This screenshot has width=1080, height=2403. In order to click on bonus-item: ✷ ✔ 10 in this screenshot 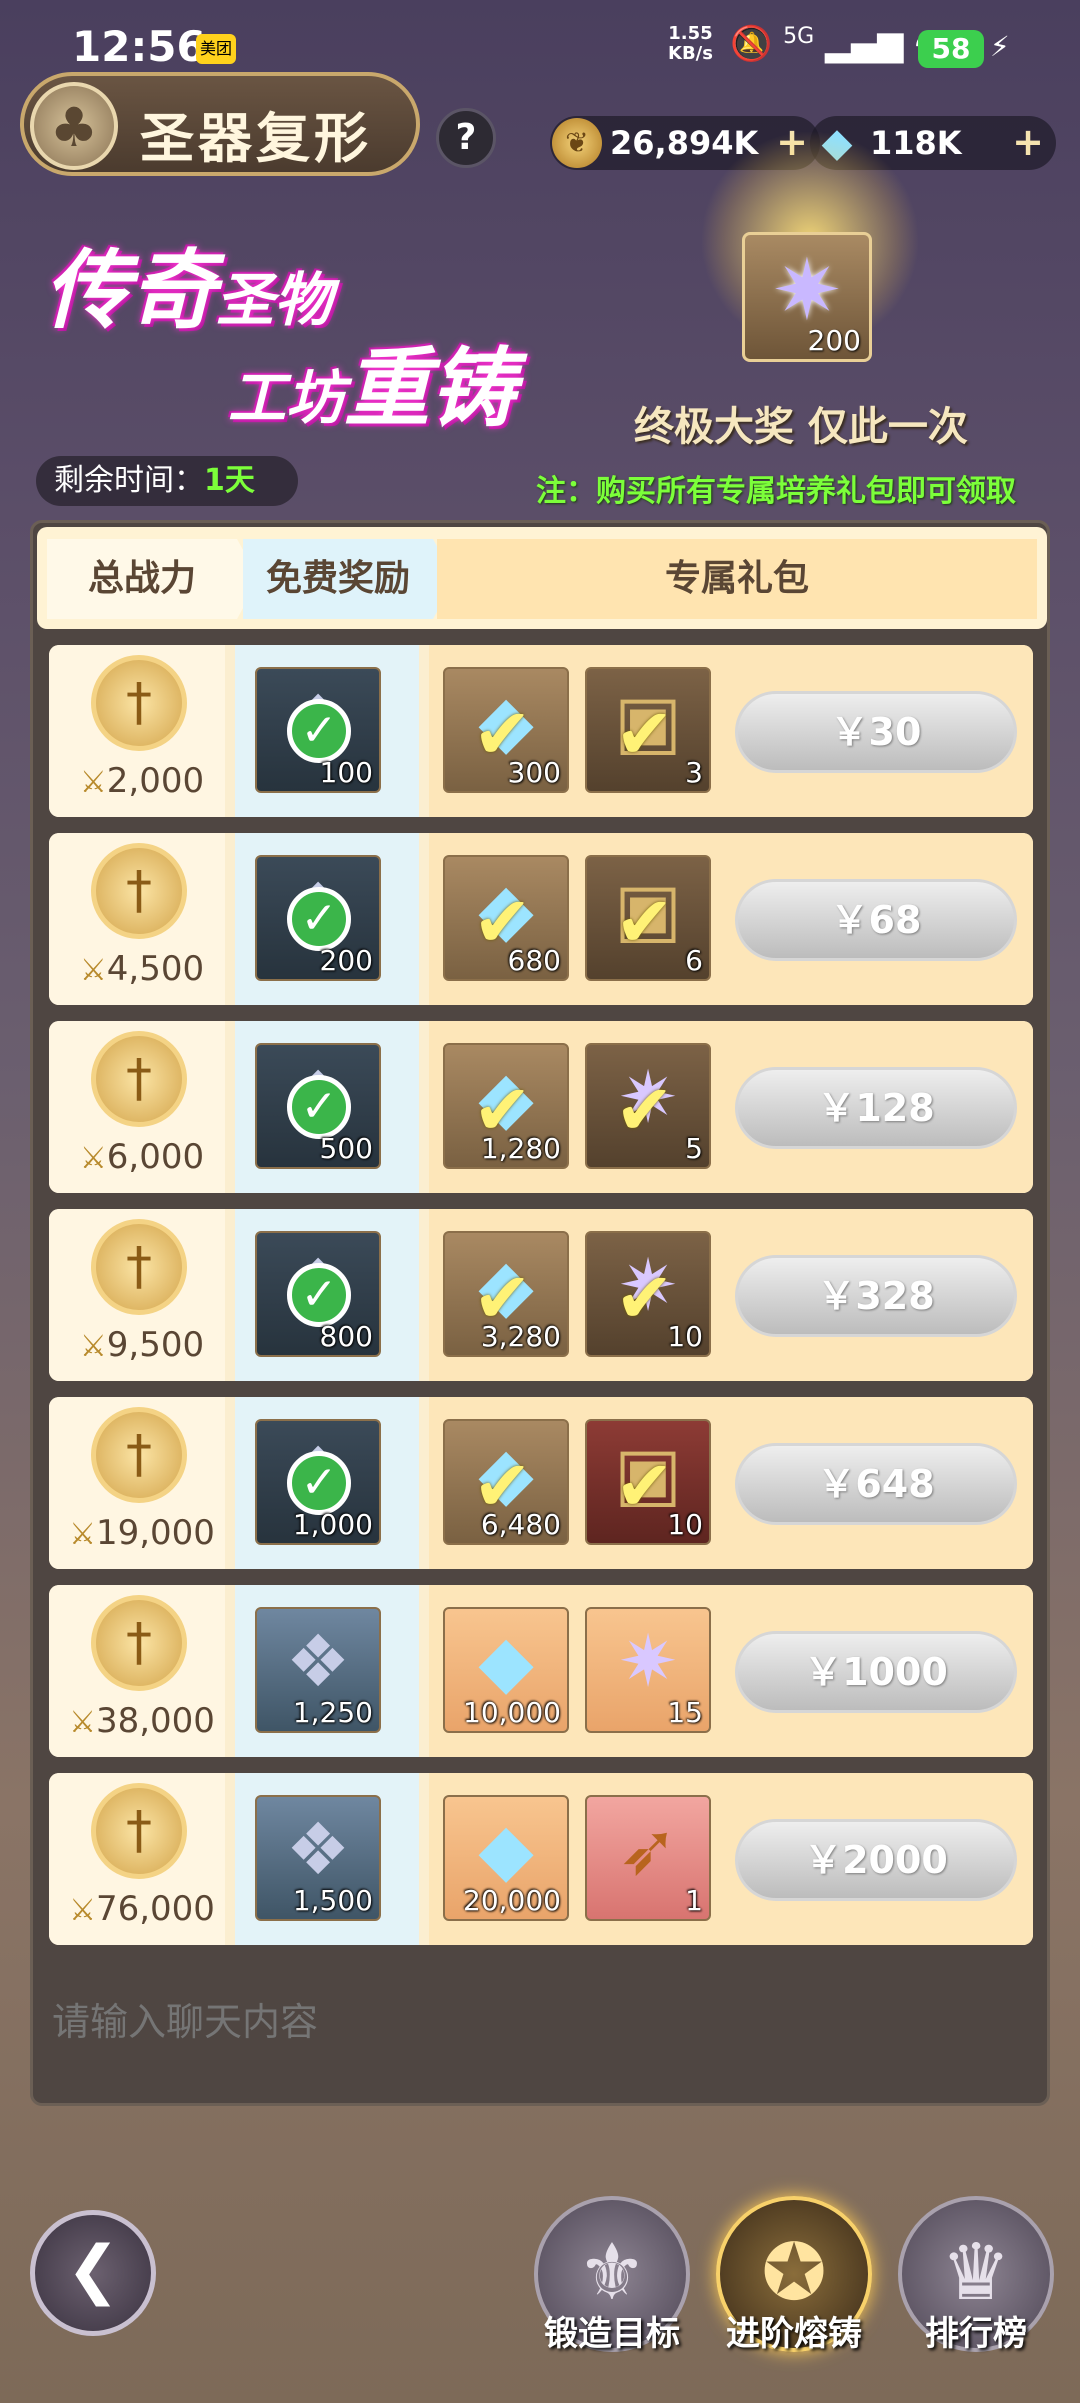, I will do `click(648, 1294)`.